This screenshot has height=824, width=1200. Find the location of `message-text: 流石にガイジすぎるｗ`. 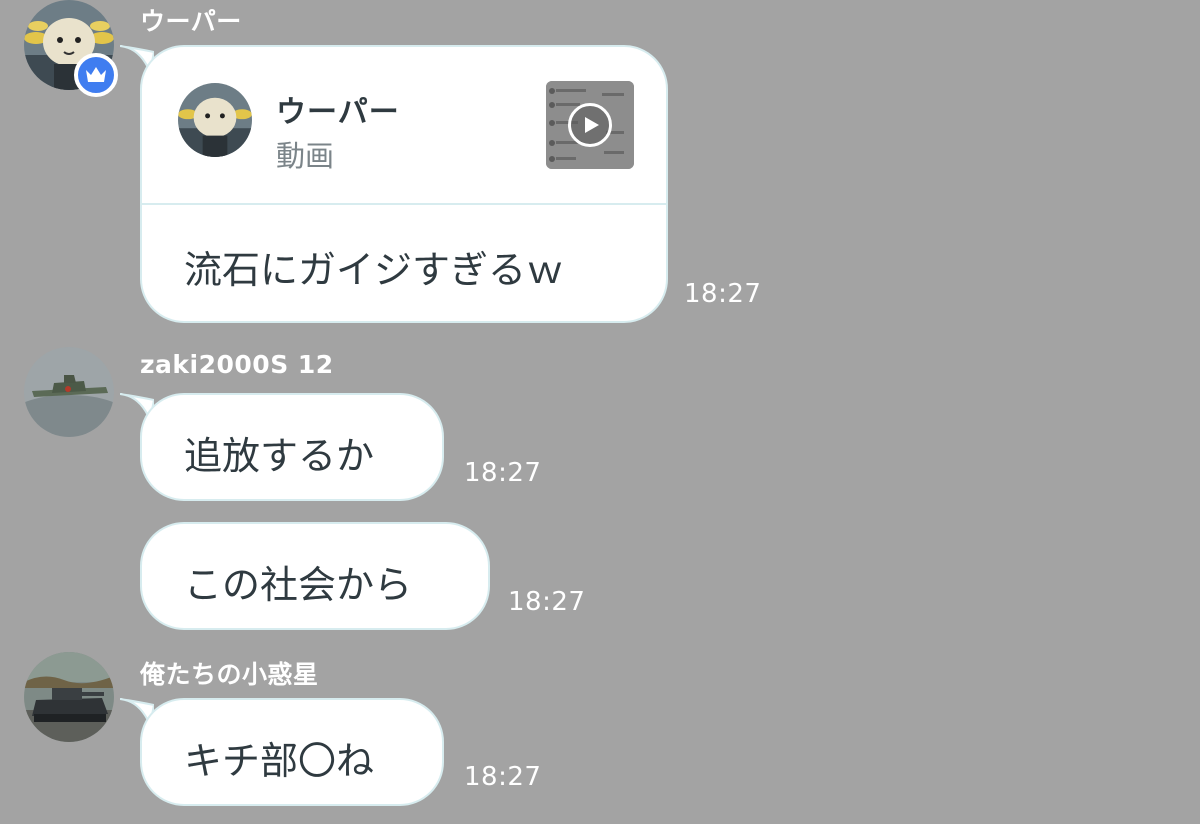

message-text: 流石にガイジすぎるｗ is located at coordinates (374, 270).